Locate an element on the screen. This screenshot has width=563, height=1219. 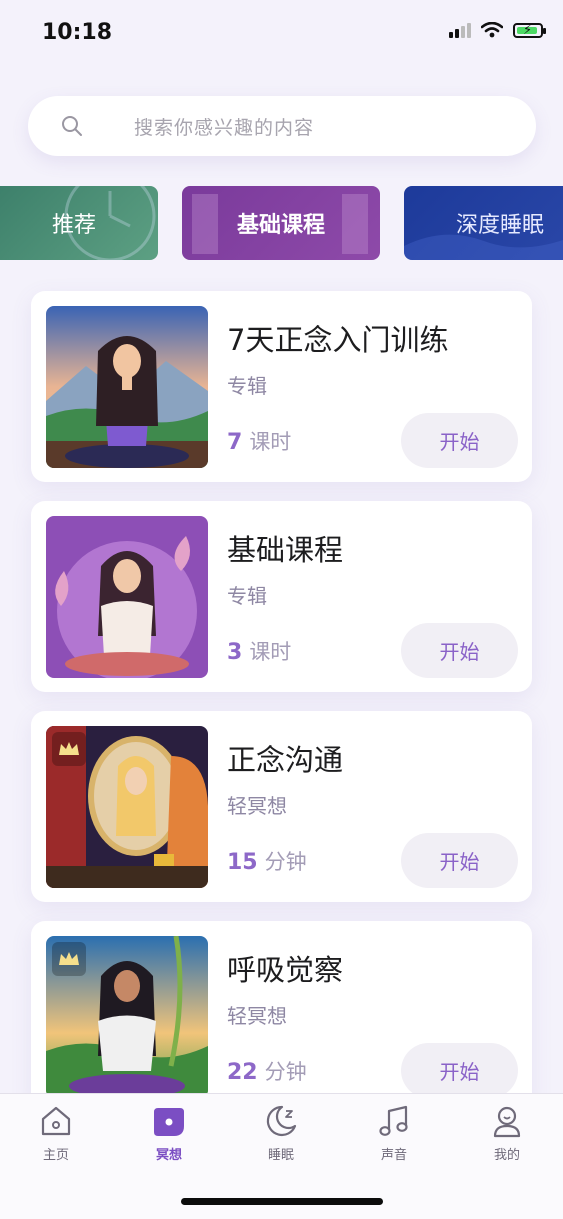
tab-meditation: 冥想 is located at coordinates (169, 1133).